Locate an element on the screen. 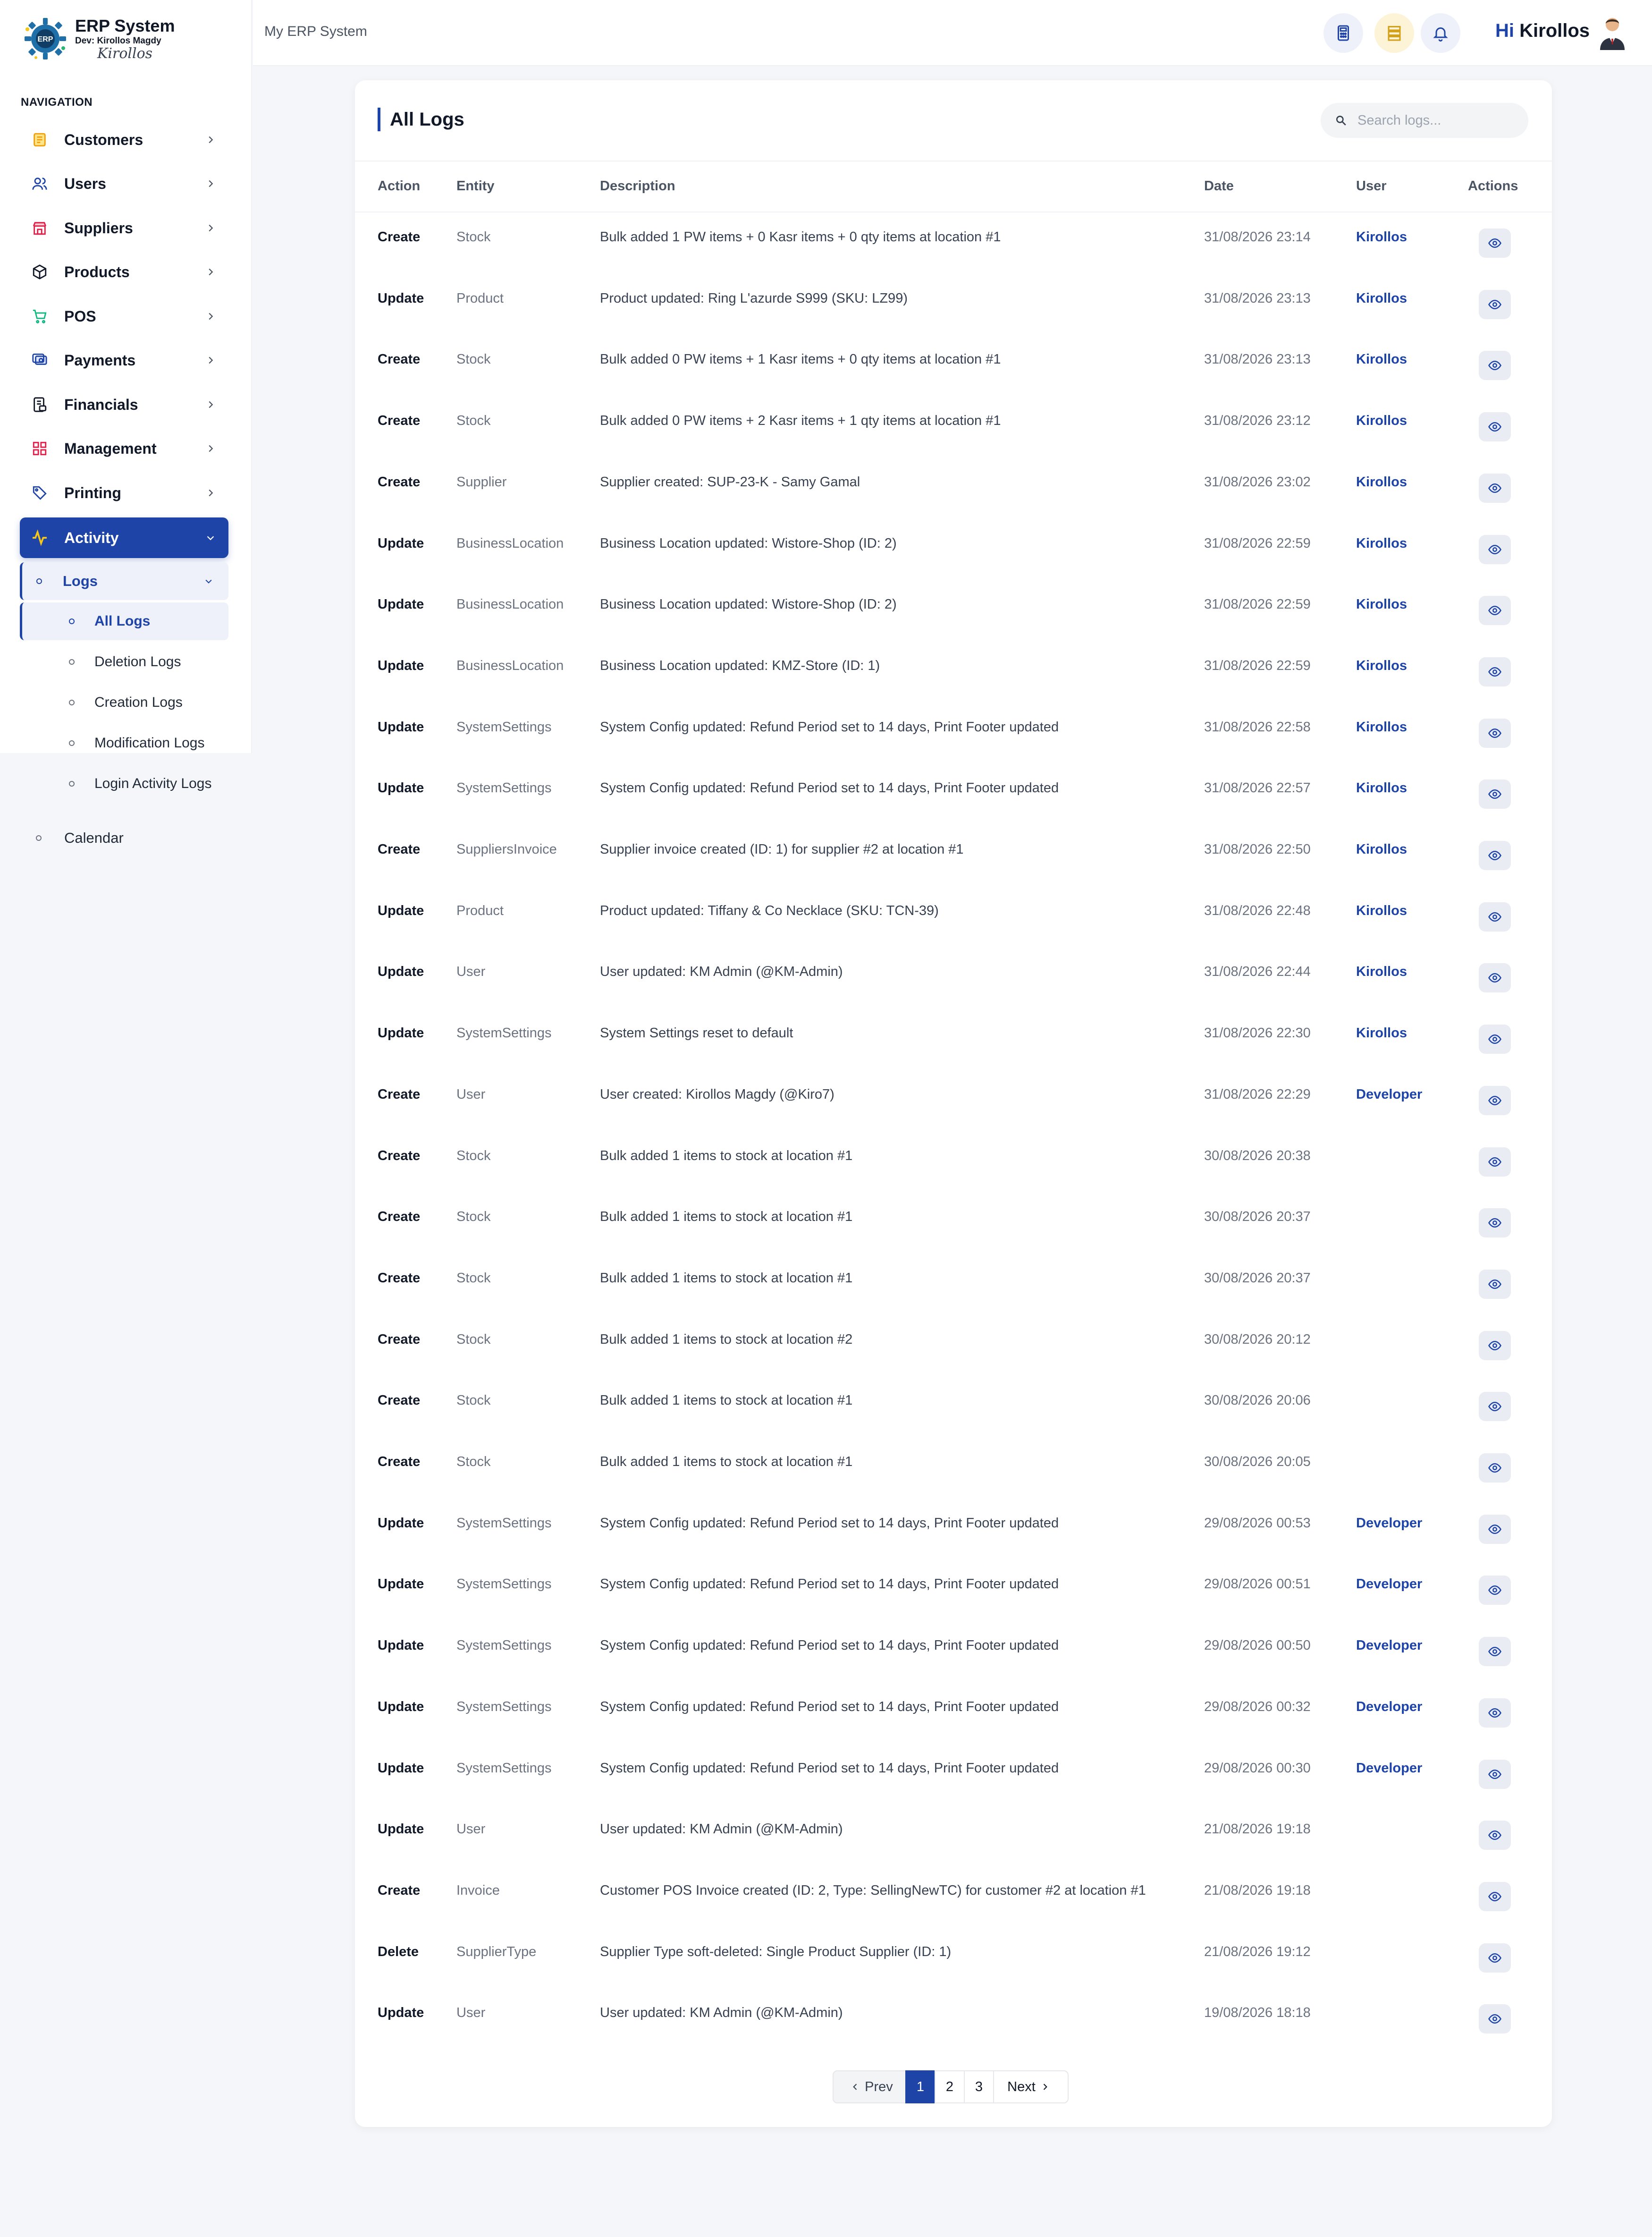 The width and height of the screenshot is (1652, 2237). prev-page-button: Prev is located at coordinates (869, 2086).